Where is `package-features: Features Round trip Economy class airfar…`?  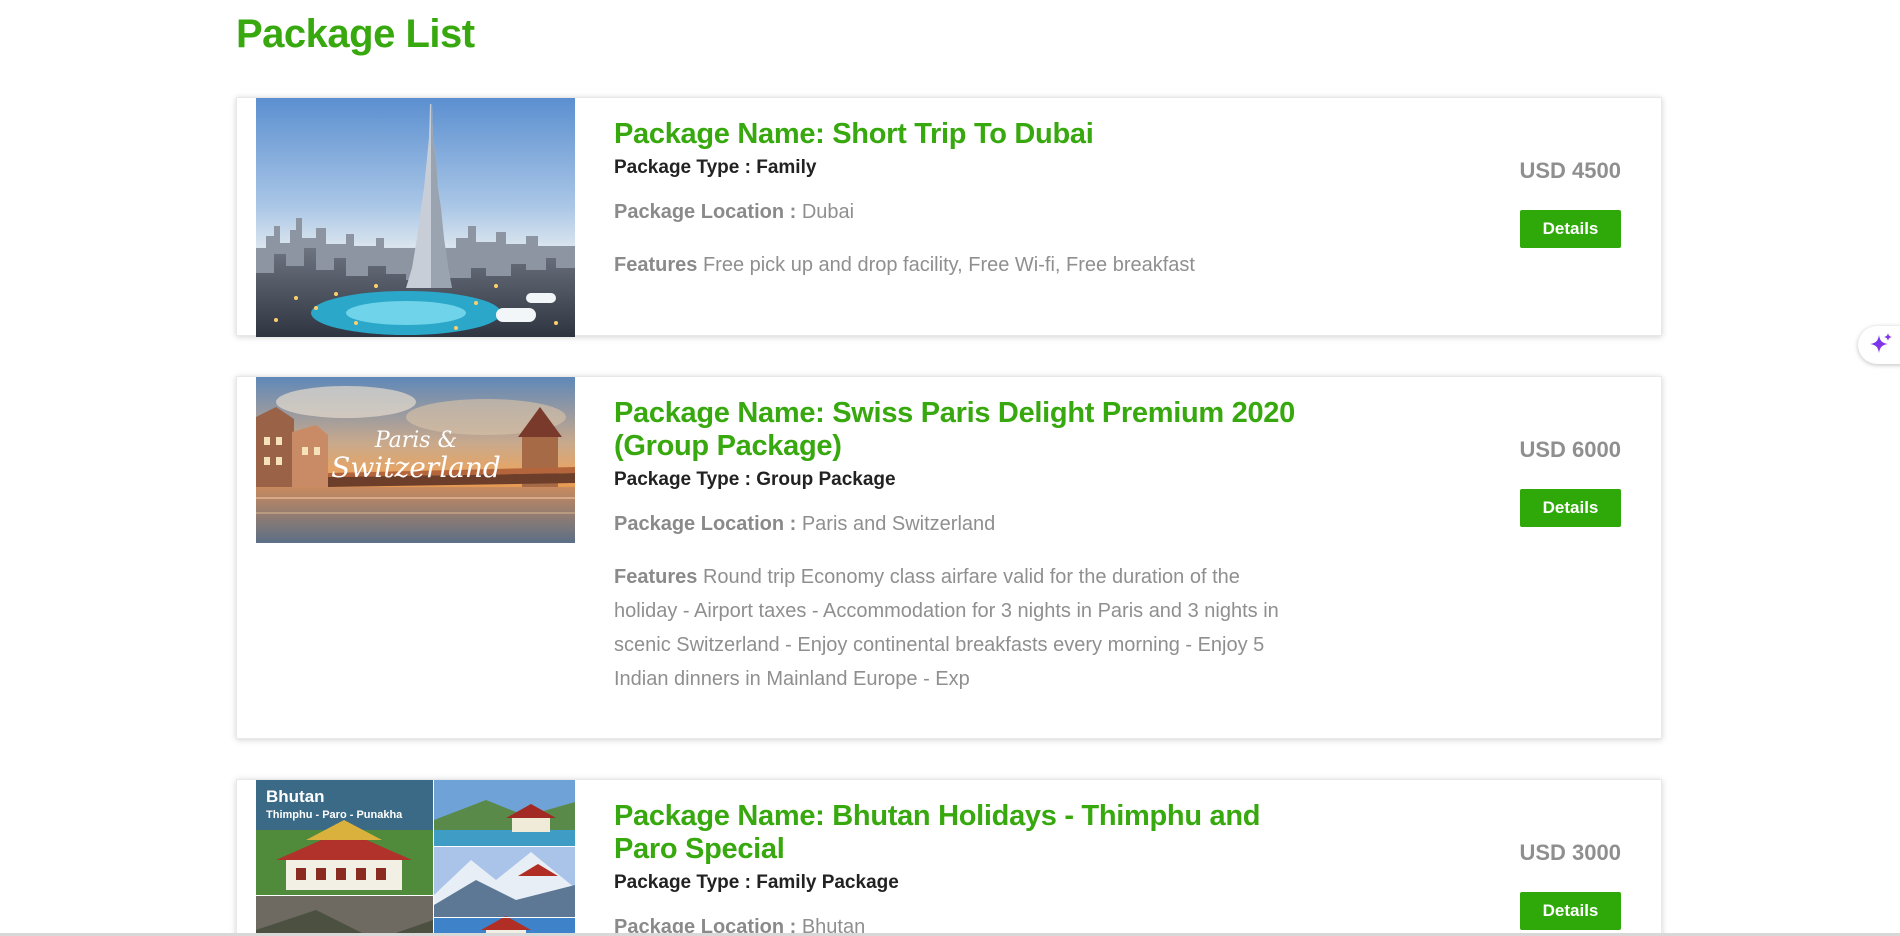 package-features: Features Round trip Economy class airfar… is located at coordinates (959, 628).